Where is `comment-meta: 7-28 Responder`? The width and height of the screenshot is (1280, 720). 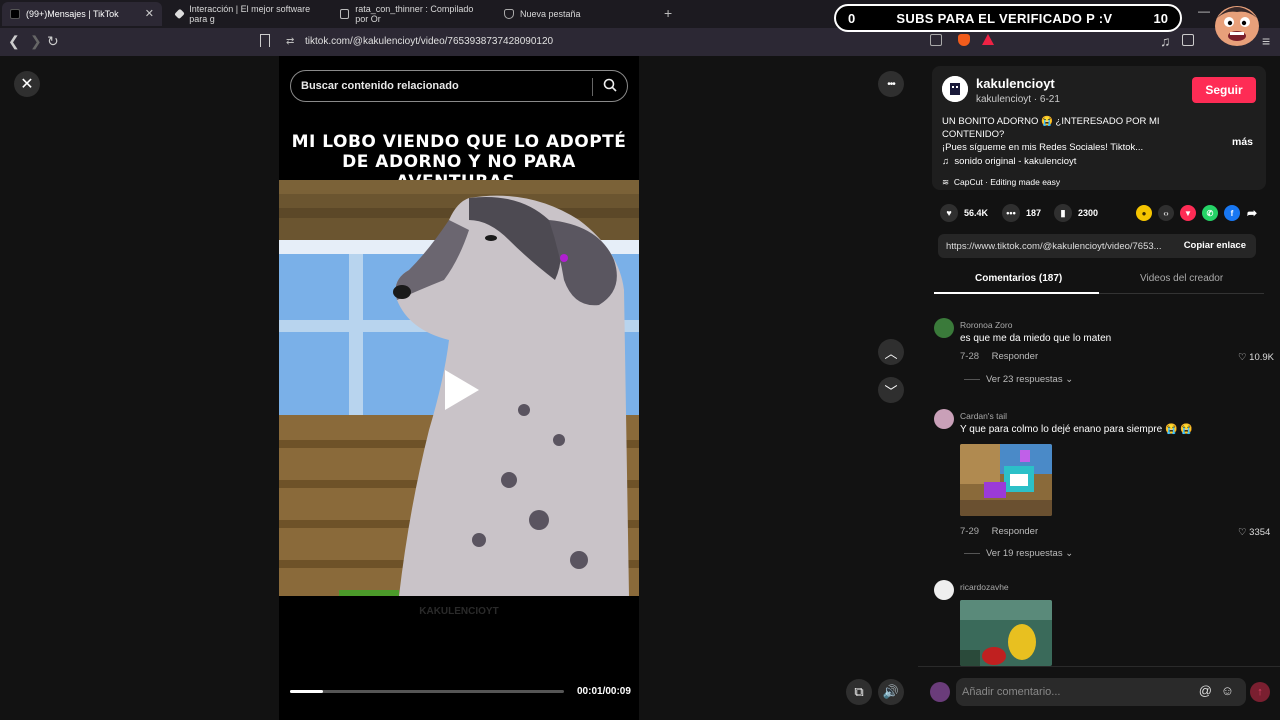
comment-meta: 7-28 Responder is located at coordinates (999, 356).